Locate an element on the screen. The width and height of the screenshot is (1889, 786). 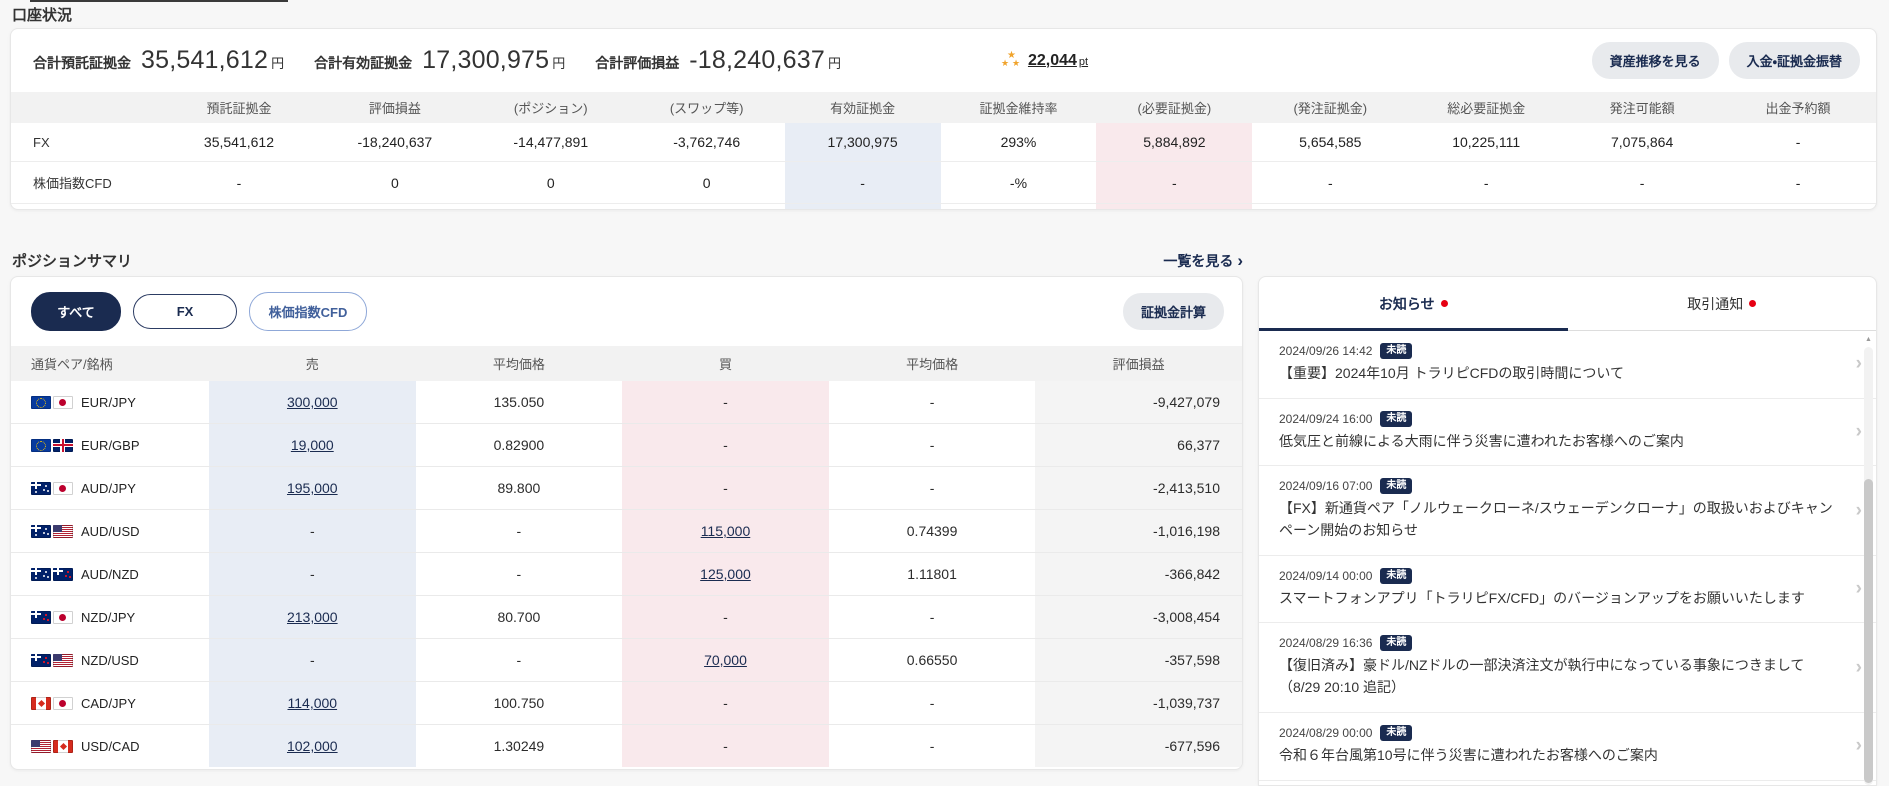
gb-flag-icon is located at coordinates (63, 445).